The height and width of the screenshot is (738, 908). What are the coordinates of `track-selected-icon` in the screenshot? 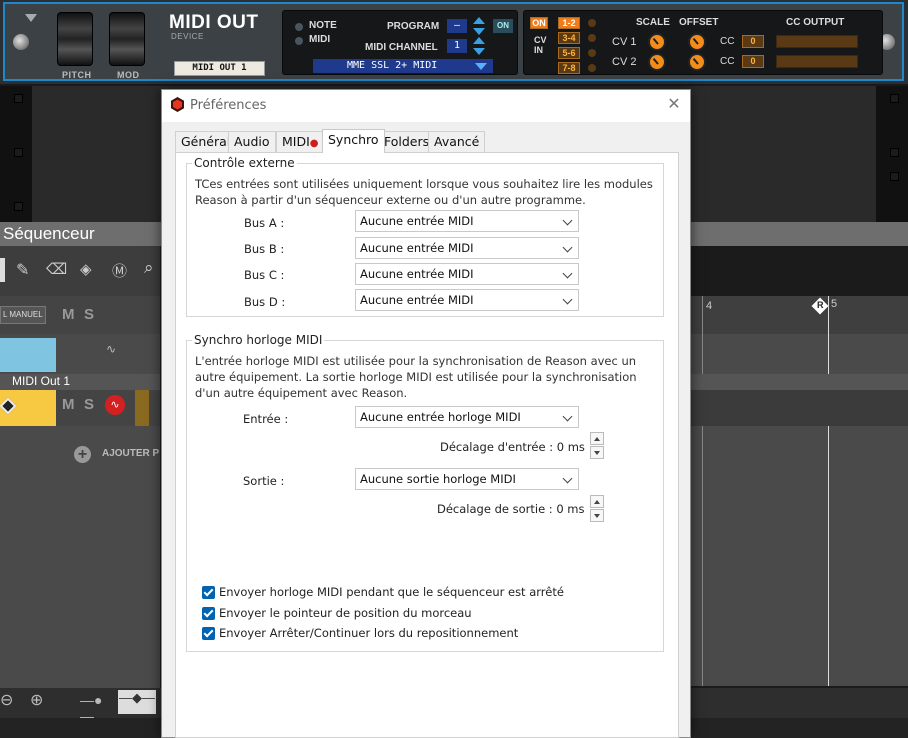 It's located at (8, 406).